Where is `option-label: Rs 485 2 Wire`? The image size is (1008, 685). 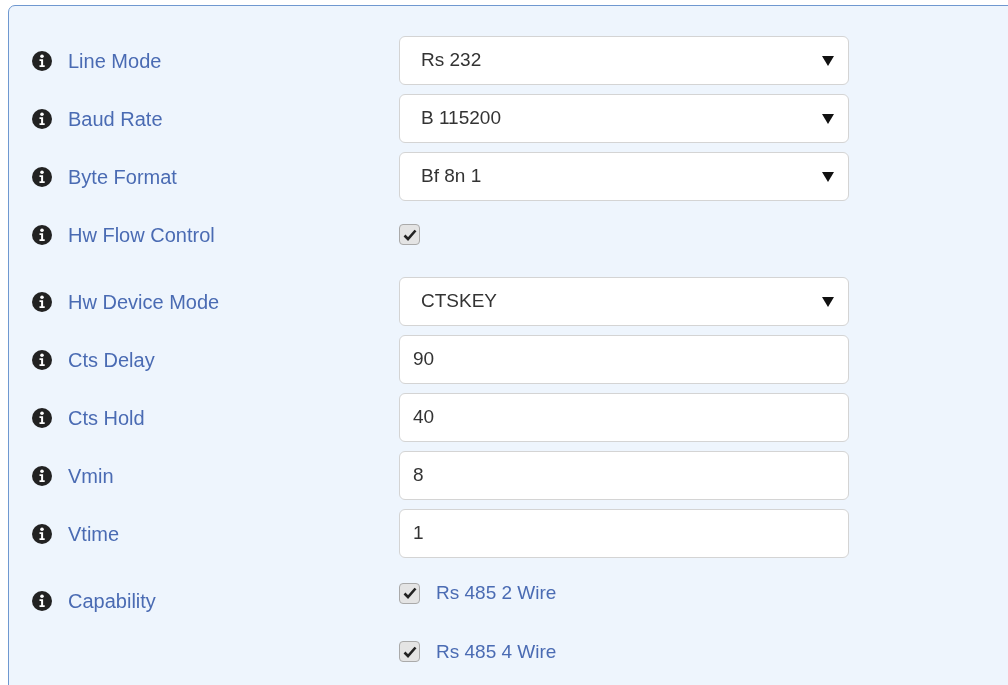 option-label: Rs 485 2 Wire is located at coordinates (496, 593).